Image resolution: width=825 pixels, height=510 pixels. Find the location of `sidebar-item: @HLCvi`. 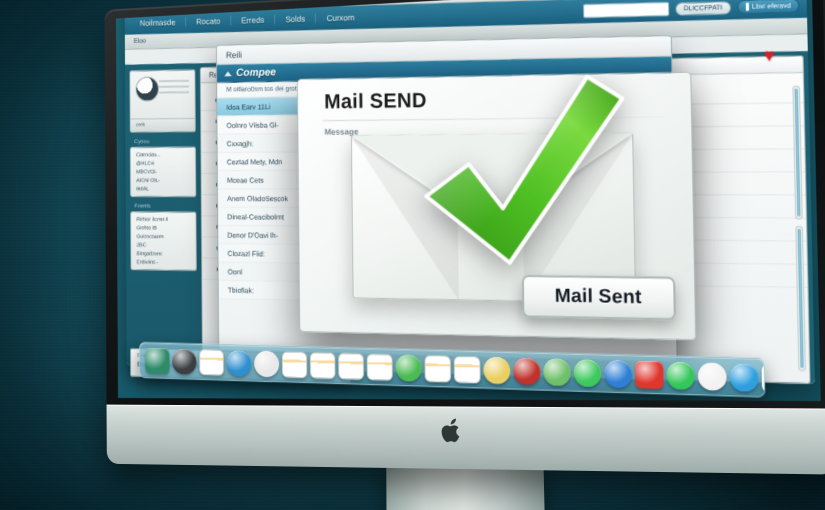

sidebar-item: @HLCvi is located at coordinates (163, 163).